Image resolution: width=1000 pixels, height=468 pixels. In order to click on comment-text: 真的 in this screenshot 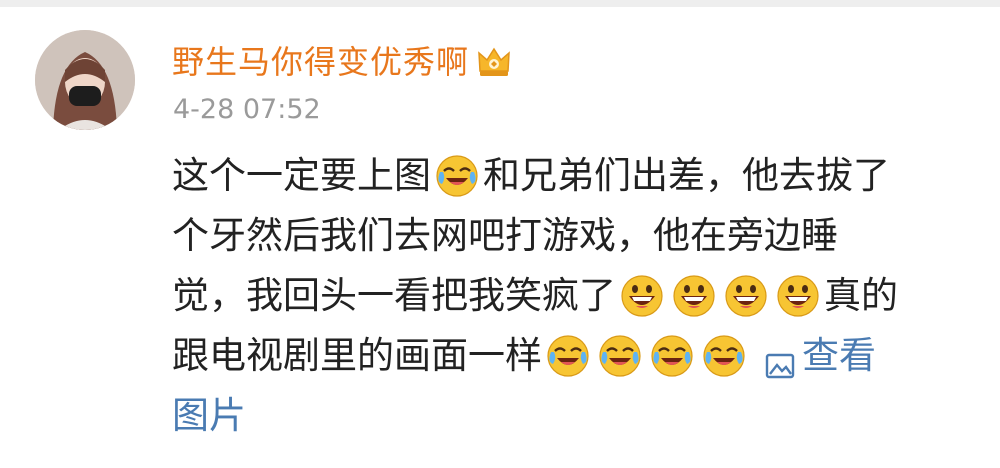, I will do `click(861, 295)`.